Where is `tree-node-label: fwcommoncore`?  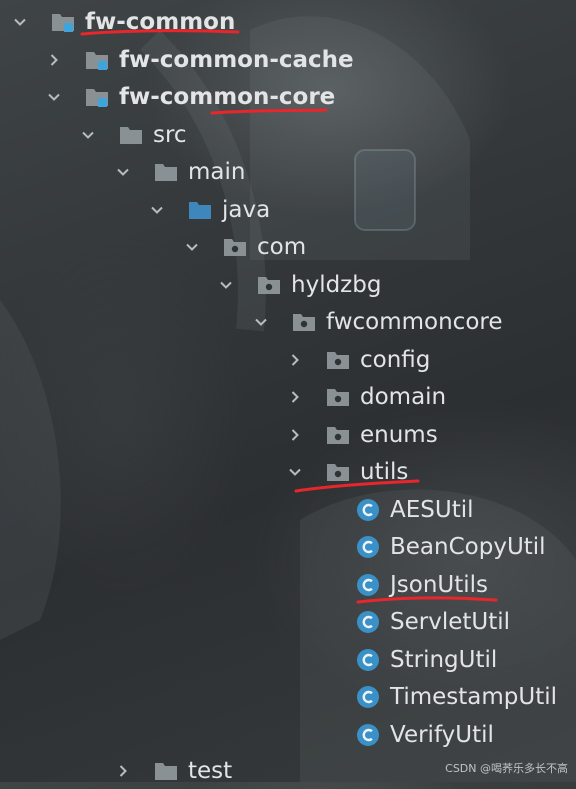
tree-node-label: fwcommoncore is located at coordinates (414, 321).